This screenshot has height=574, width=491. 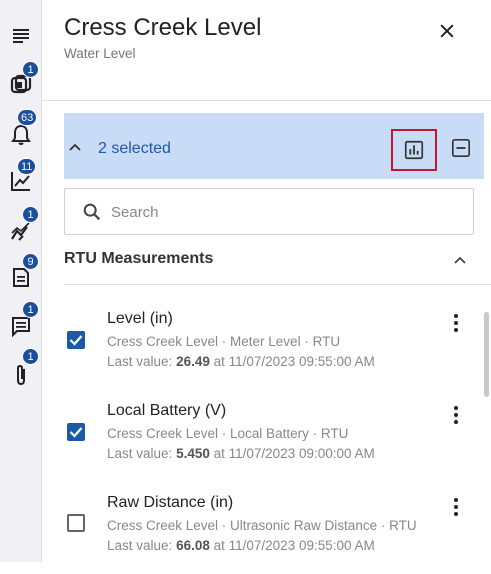 I want to click on chart-button, so click(x=414, y=150).